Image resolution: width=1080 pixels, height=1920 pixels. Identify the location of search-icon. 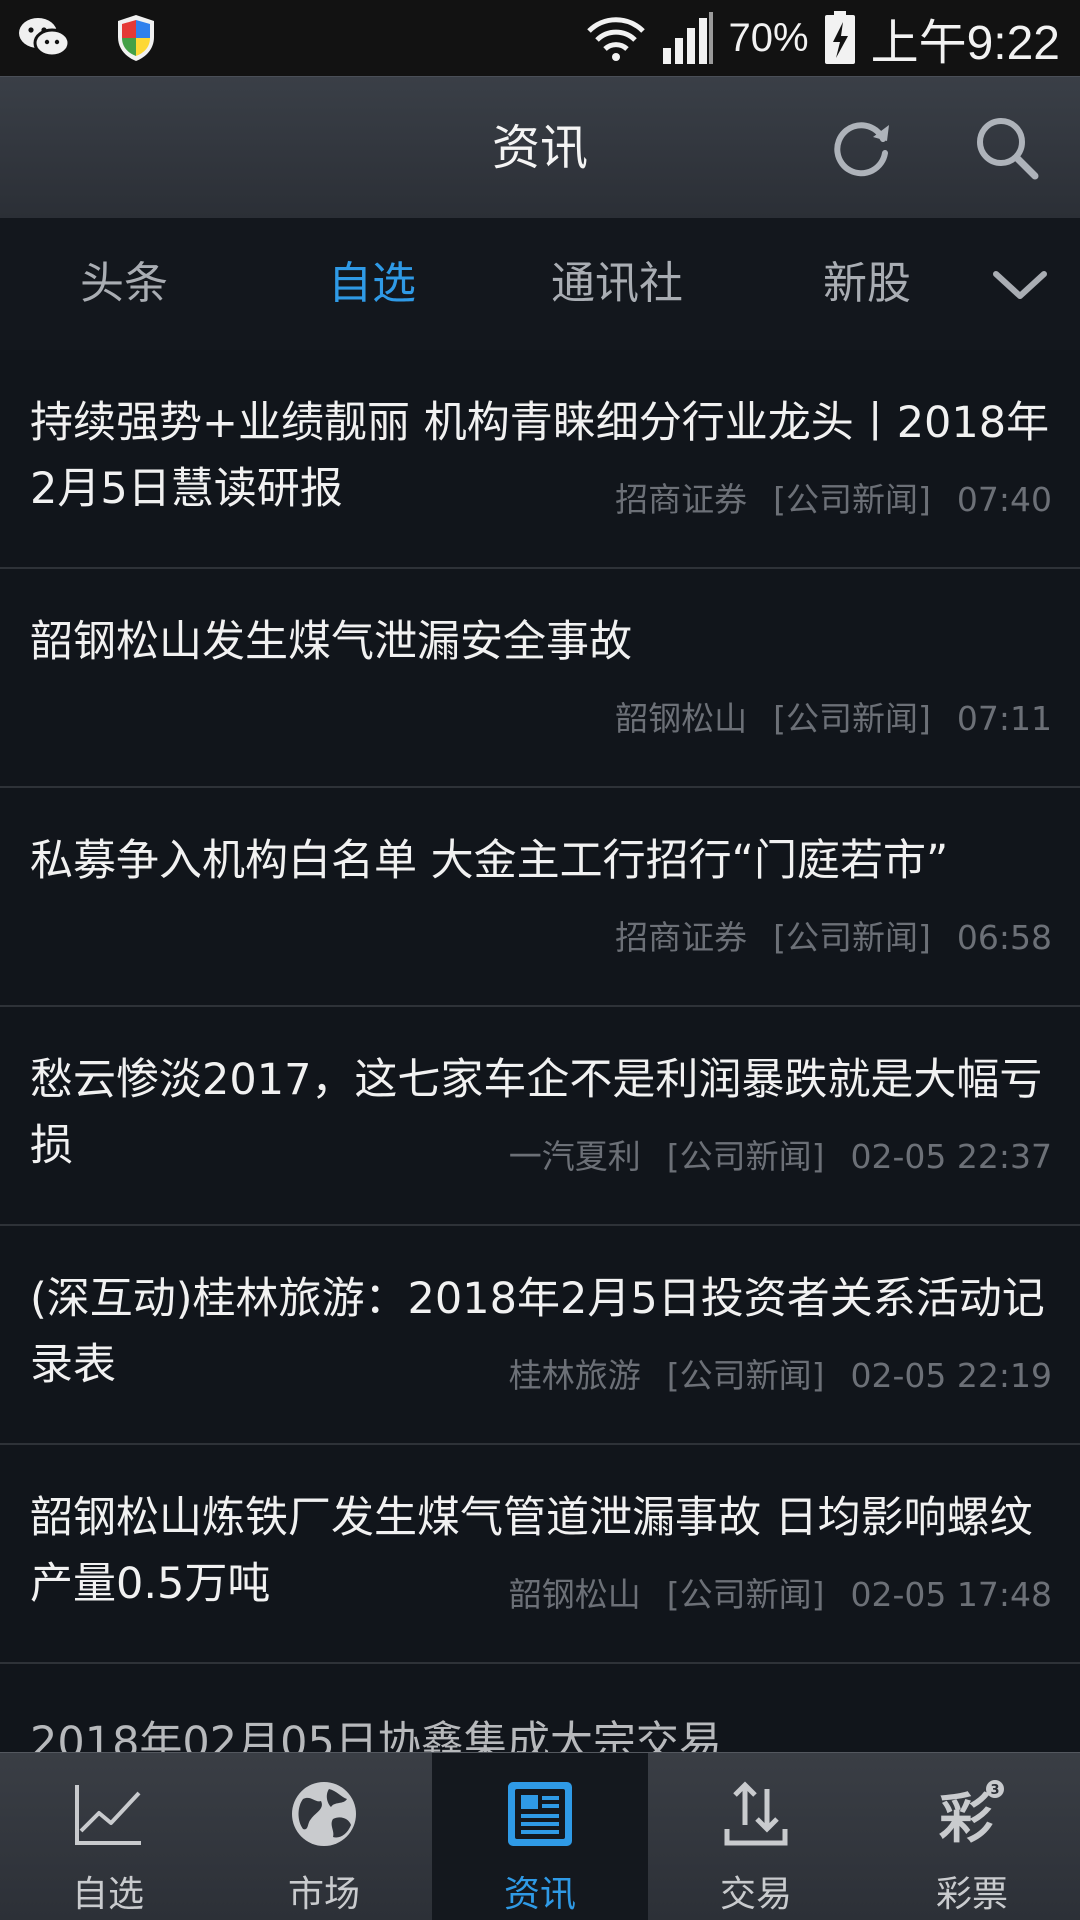
(1008, 149).